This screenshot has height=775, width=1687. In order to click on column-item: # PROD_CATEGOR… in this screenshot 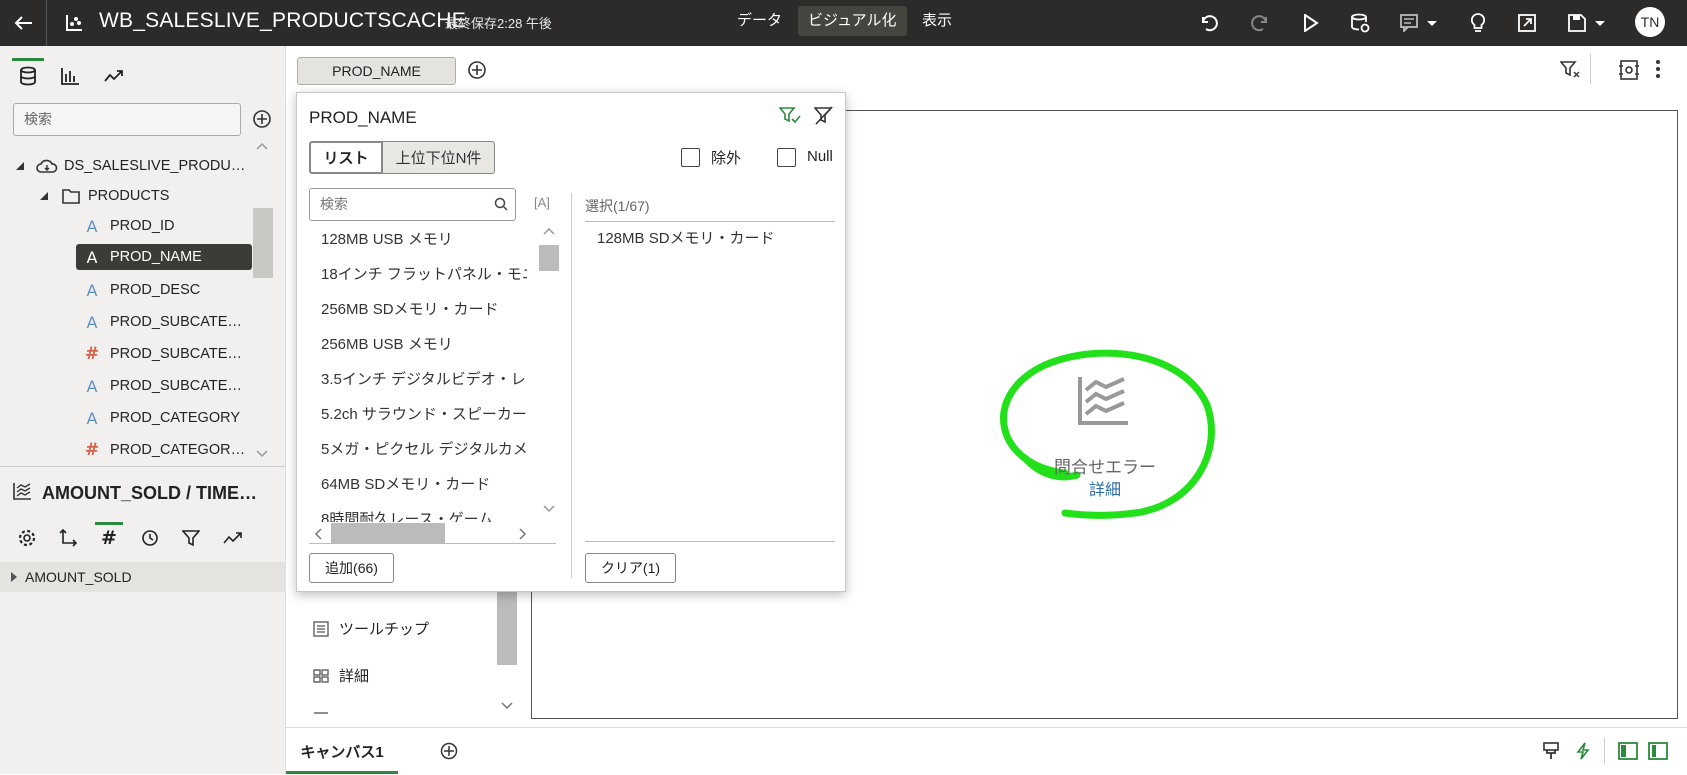, I will do `click(164, 450)`.